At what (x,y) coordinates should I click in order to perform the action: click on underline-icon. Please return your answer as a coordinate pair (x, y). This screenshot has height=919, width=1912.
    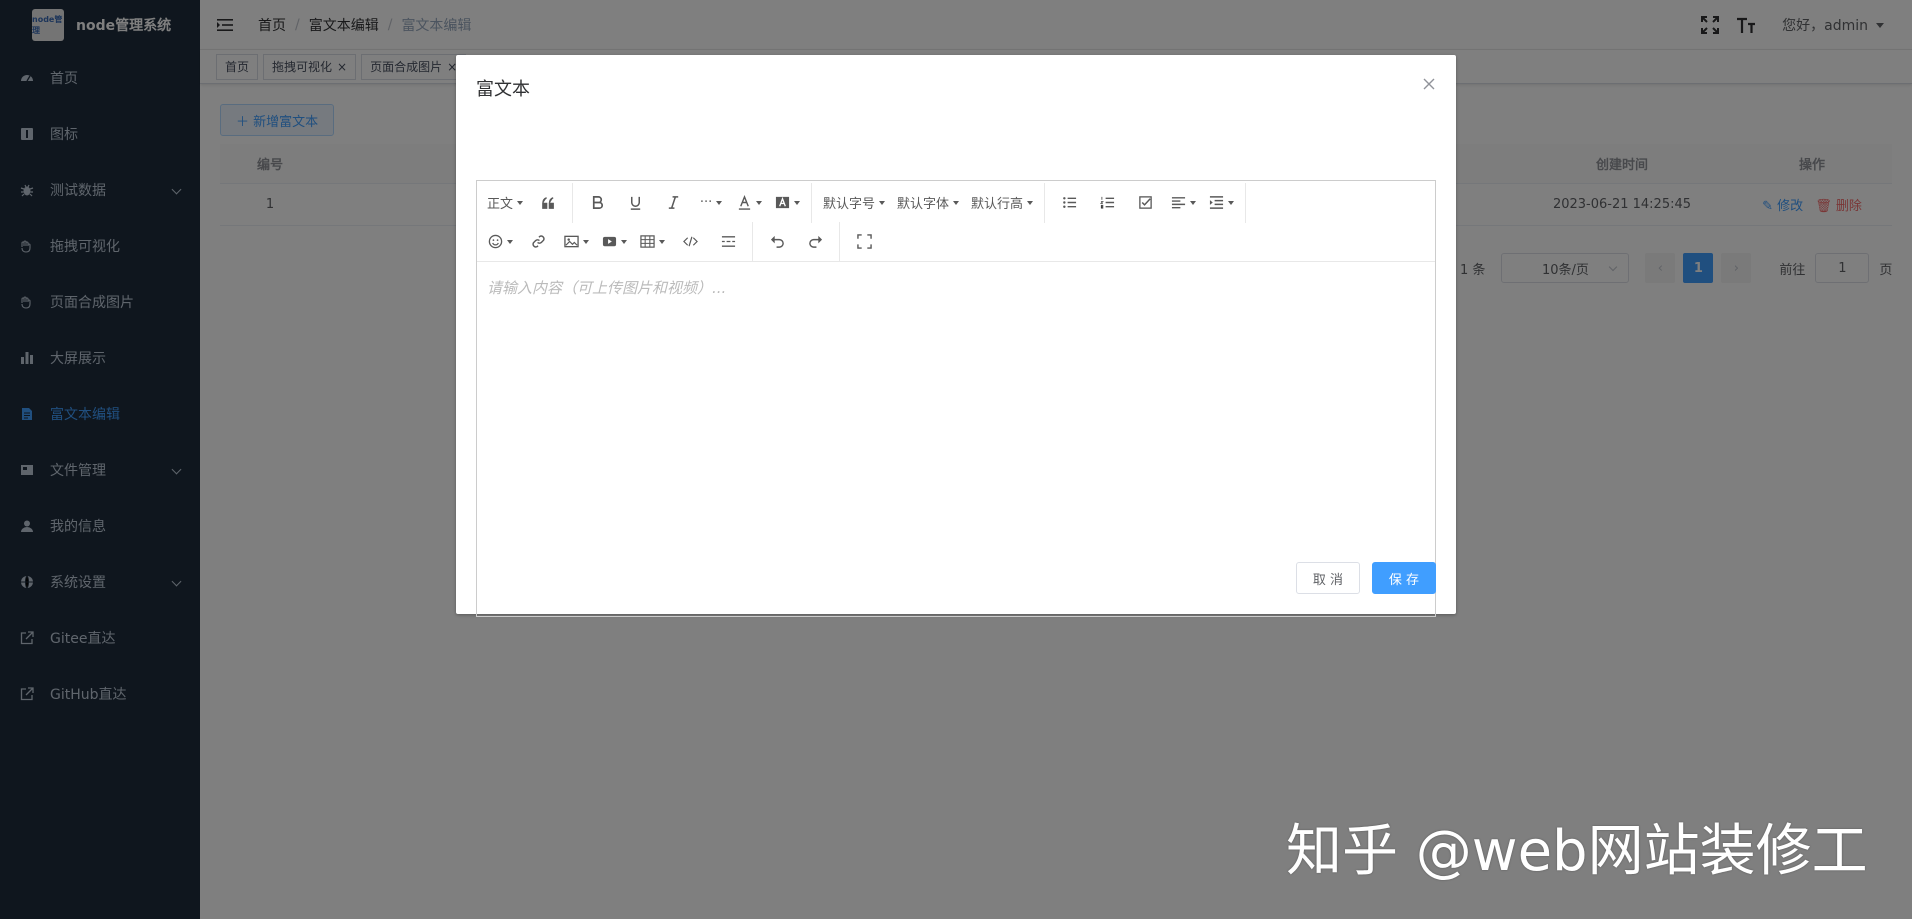
    Looking at the image, I should click on (635, 203).